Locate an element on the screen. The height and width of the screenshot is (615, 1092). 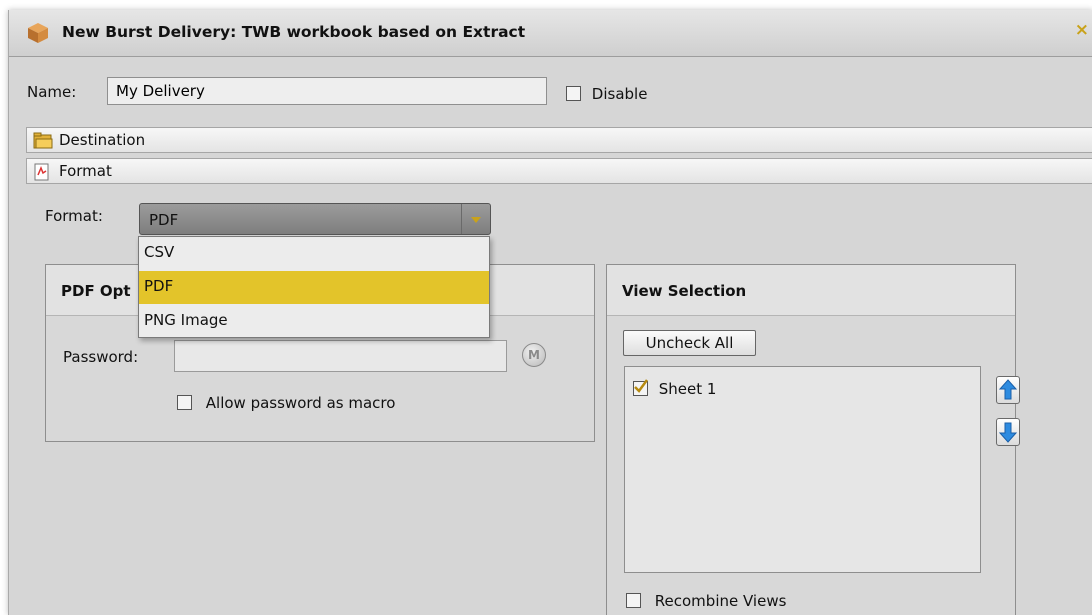
format-section-header: Format is located at coordinates (559, 171).